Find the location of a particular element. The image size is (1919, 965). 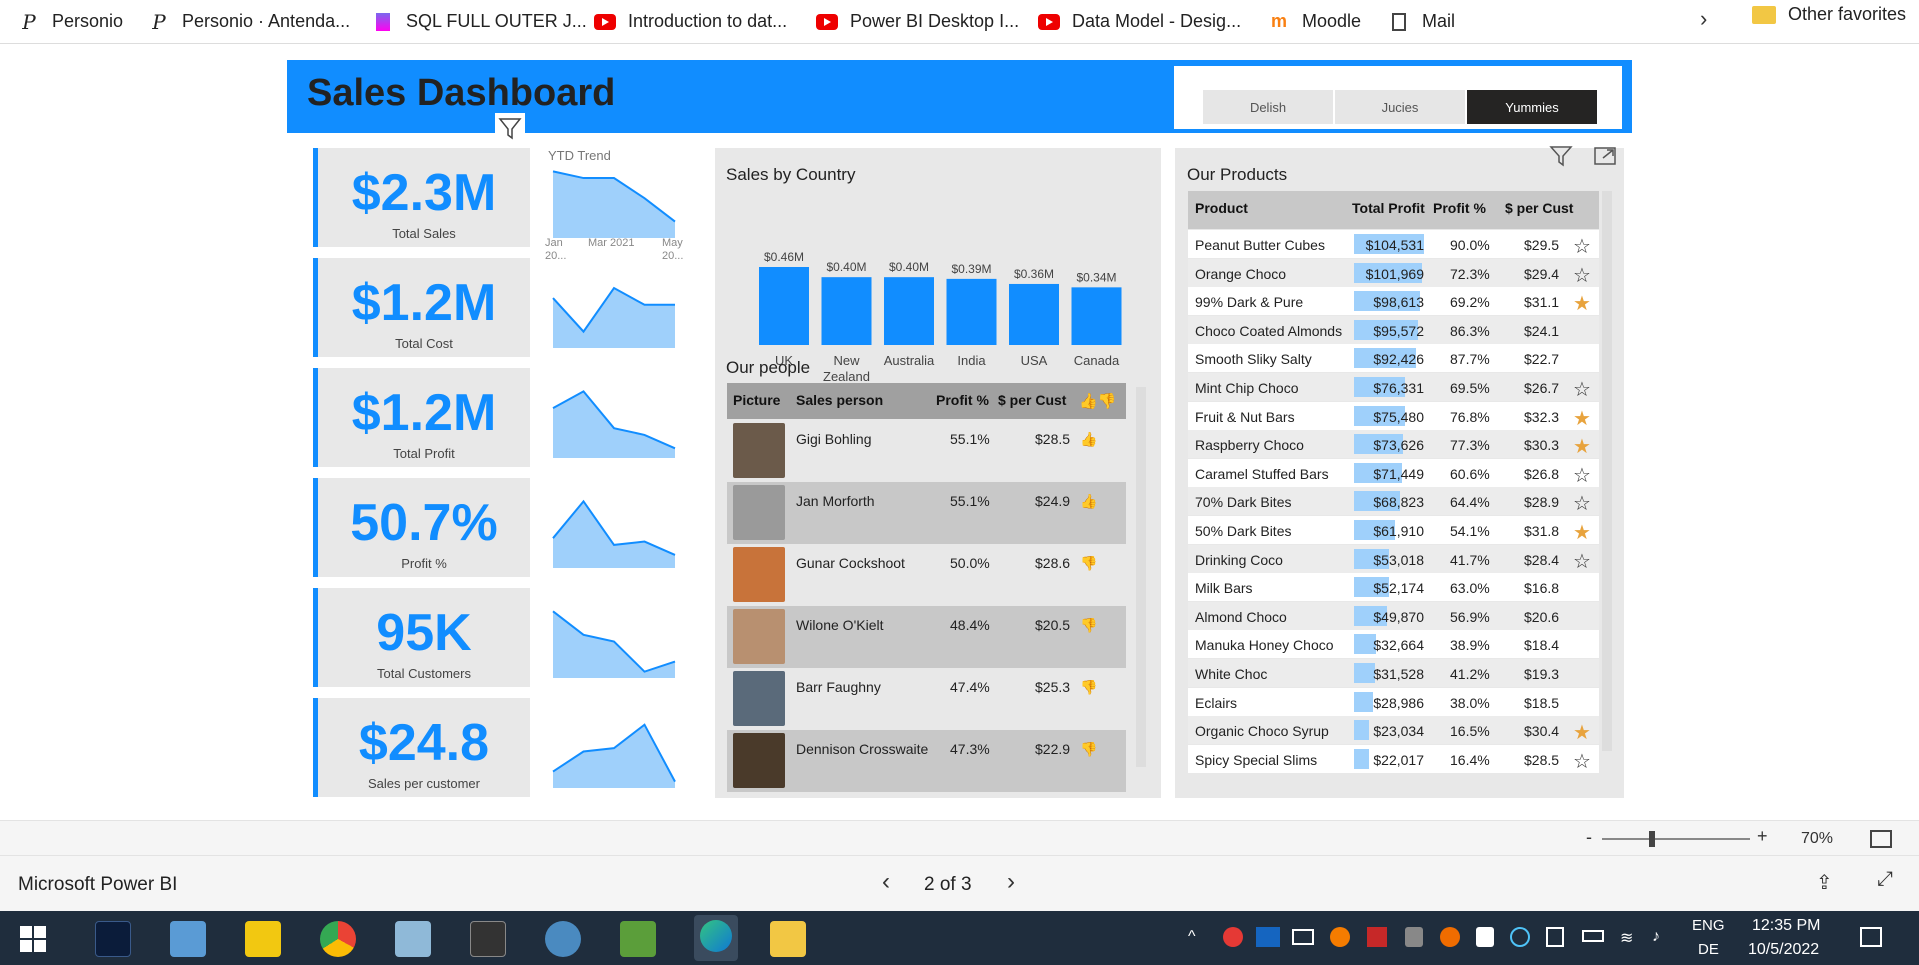

clock-time: 12:35 PM is located at coordinates (1786, 926).